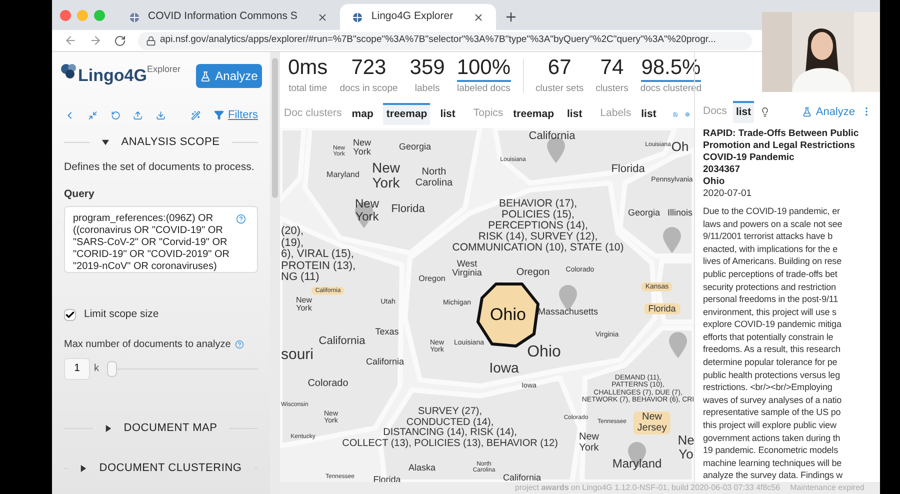 The image size is (900, 494). What do you see at coordinates (511, 17) in the screenshot?
I see `new-tab-icon` at bounding box center [511, 17].